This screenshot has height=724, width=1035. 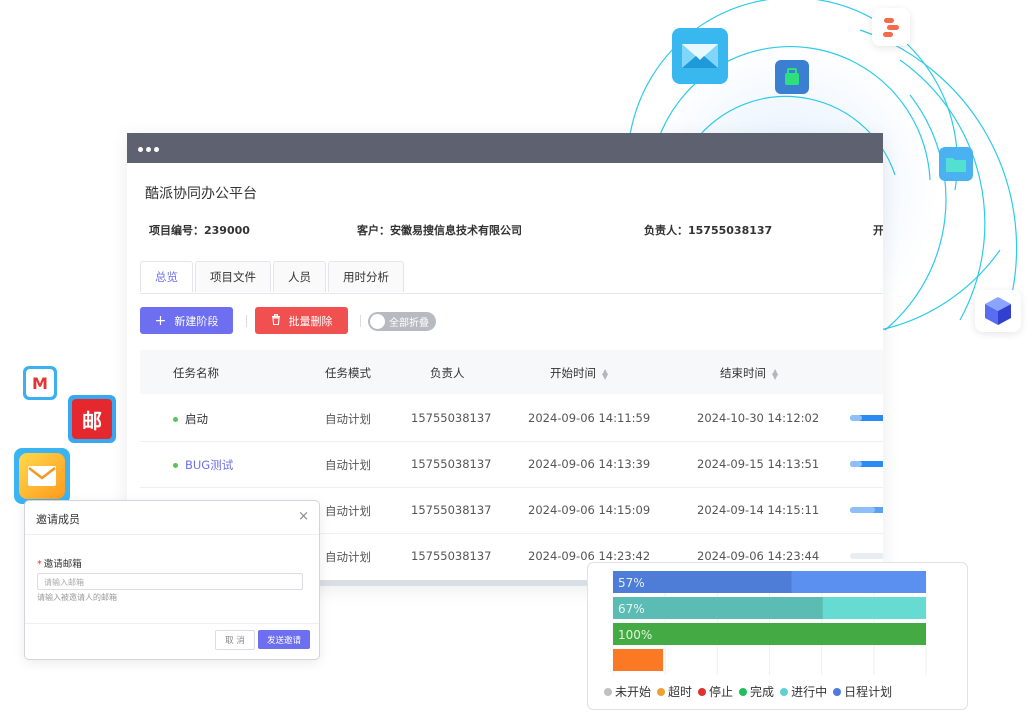 I want to click on window-dots-icon, so click(x=148, y=149).